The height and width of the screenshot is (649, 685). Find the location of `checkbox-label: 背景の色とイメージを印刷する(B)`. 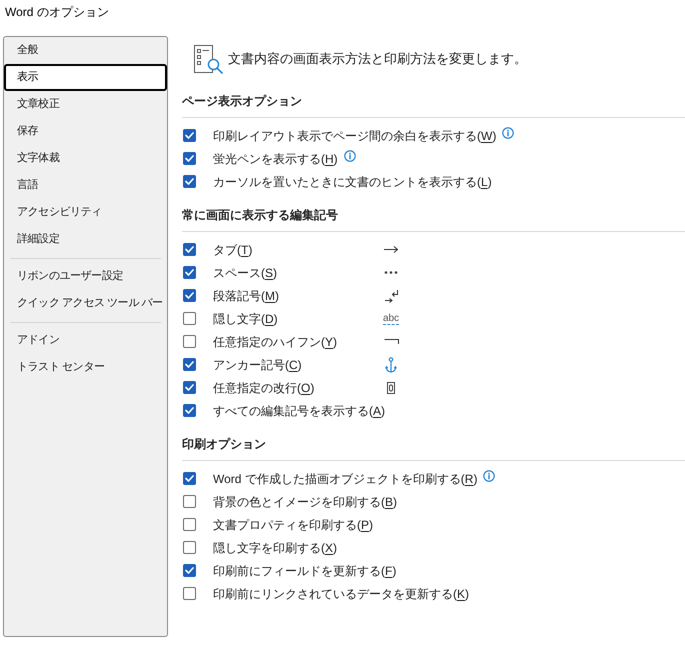

checkbox-label: 背景の色とイメージを印刷する(B) is located at coordinates (305, 501).